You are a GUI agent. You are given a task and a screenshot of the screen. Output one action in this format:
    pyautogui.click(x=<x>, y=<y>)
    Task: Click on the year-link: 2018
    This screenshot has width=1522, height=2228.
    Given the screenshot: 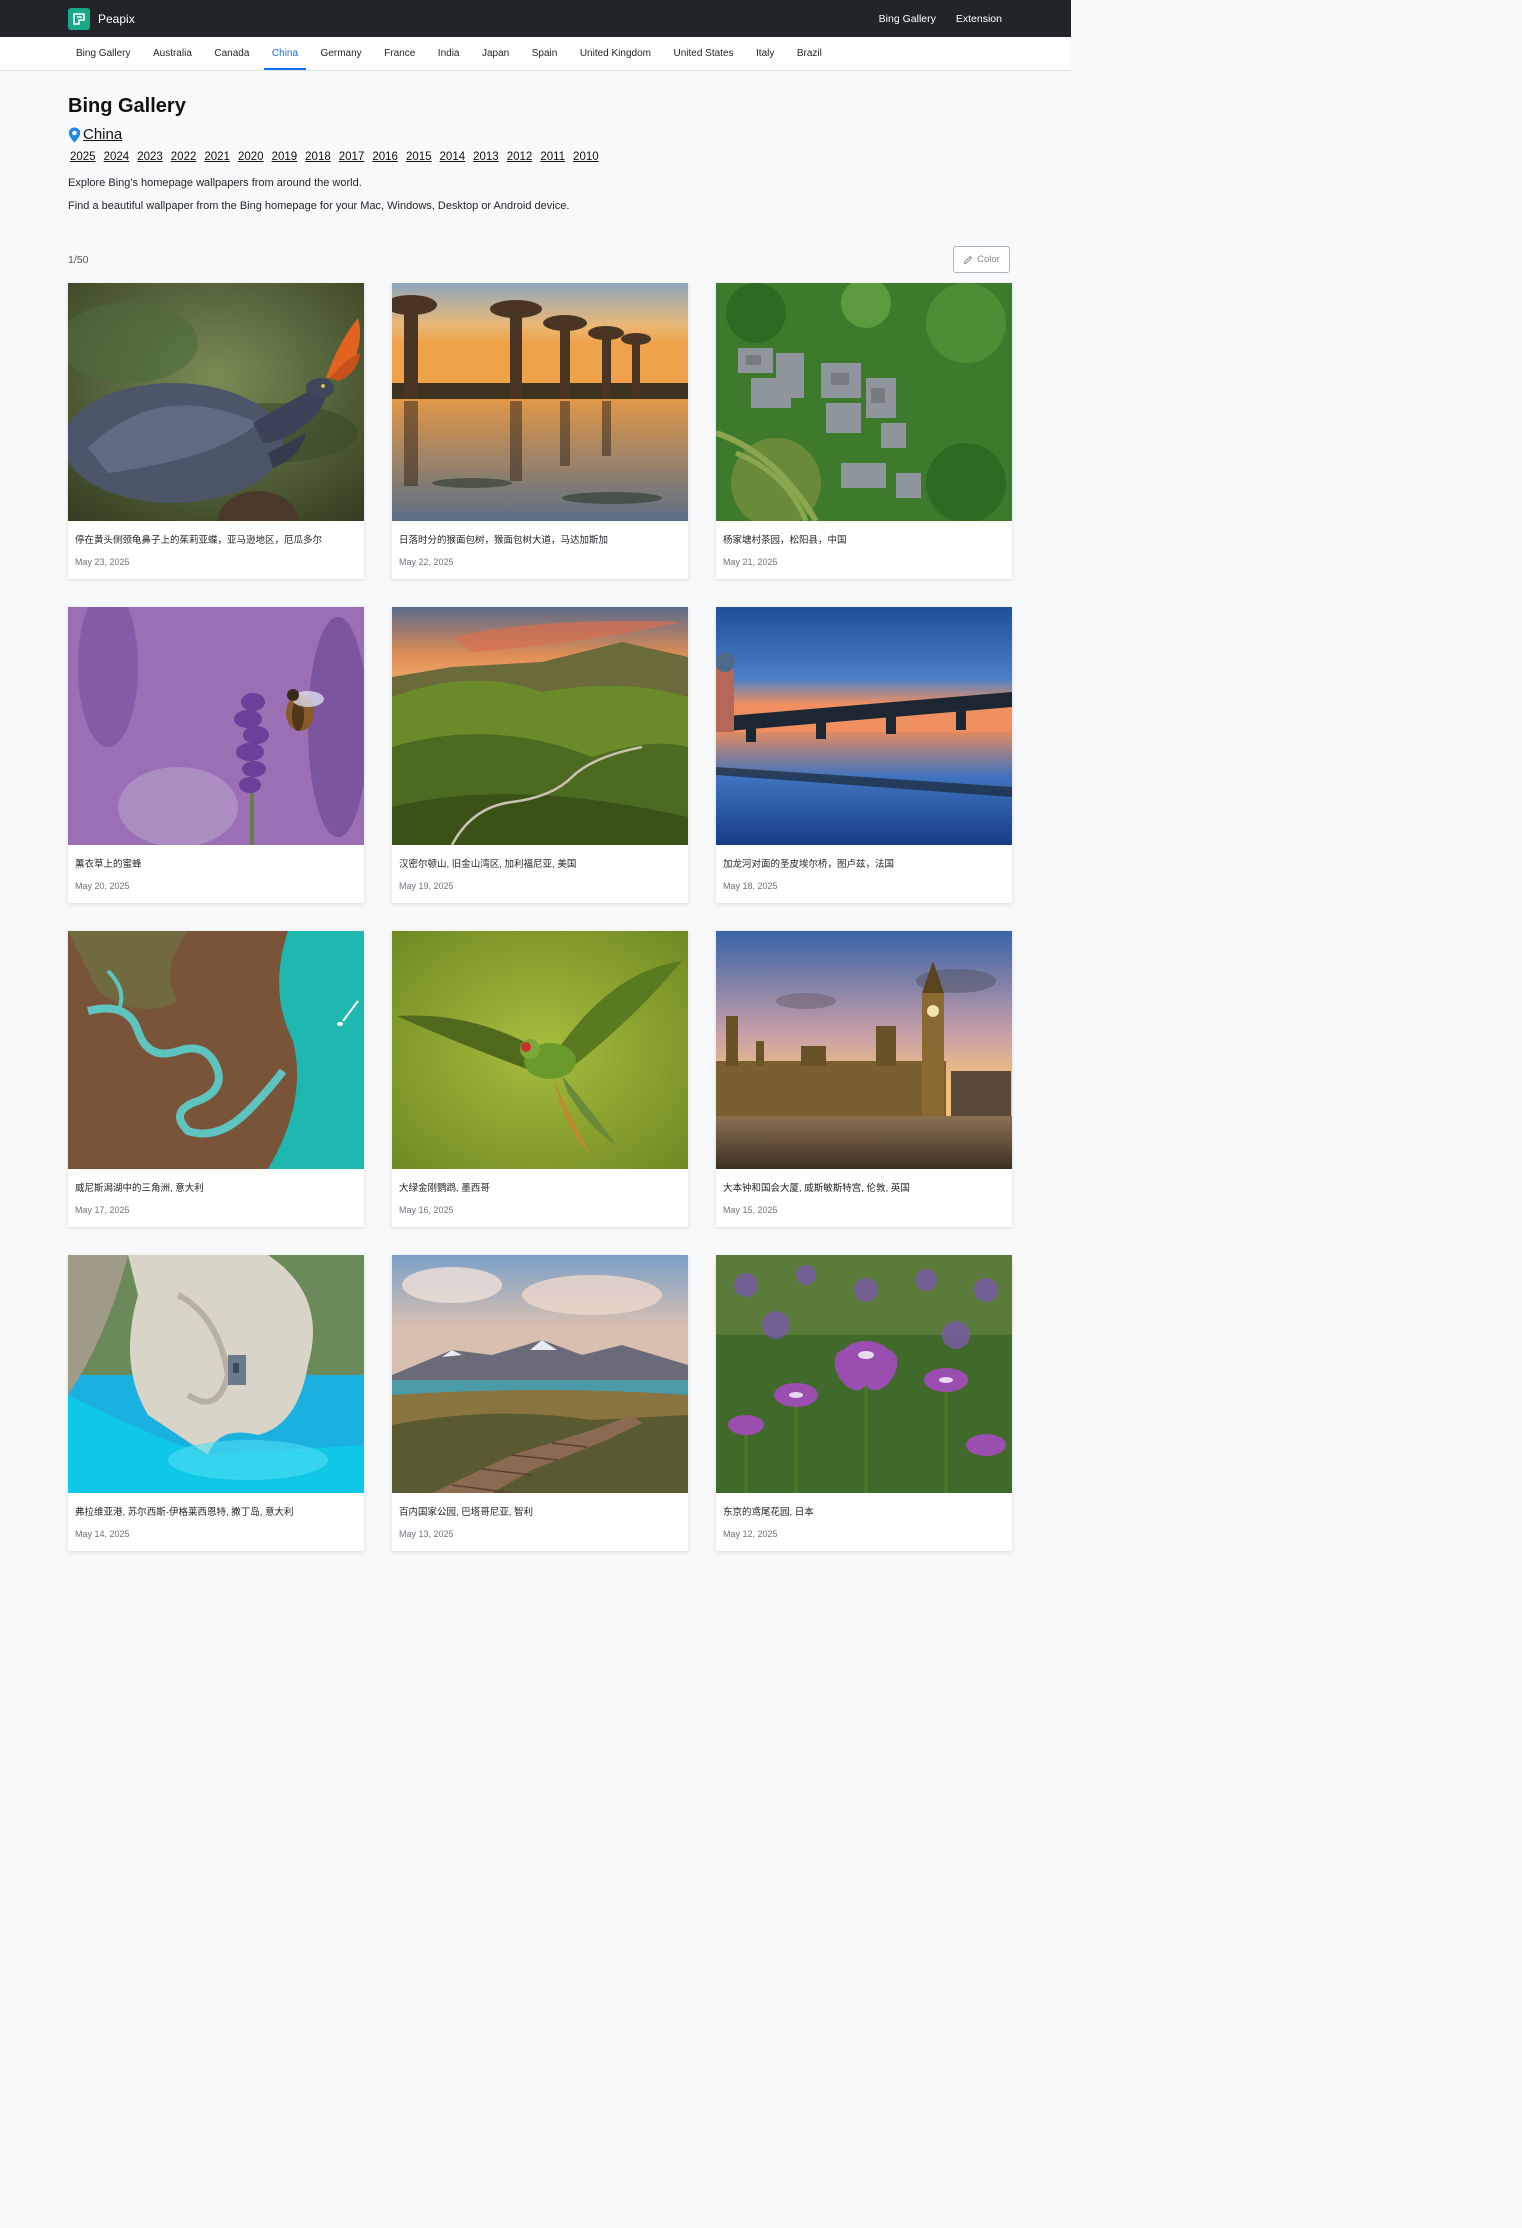 What is the action you would take?
    pyautogui.click(x=318, y=157)
    